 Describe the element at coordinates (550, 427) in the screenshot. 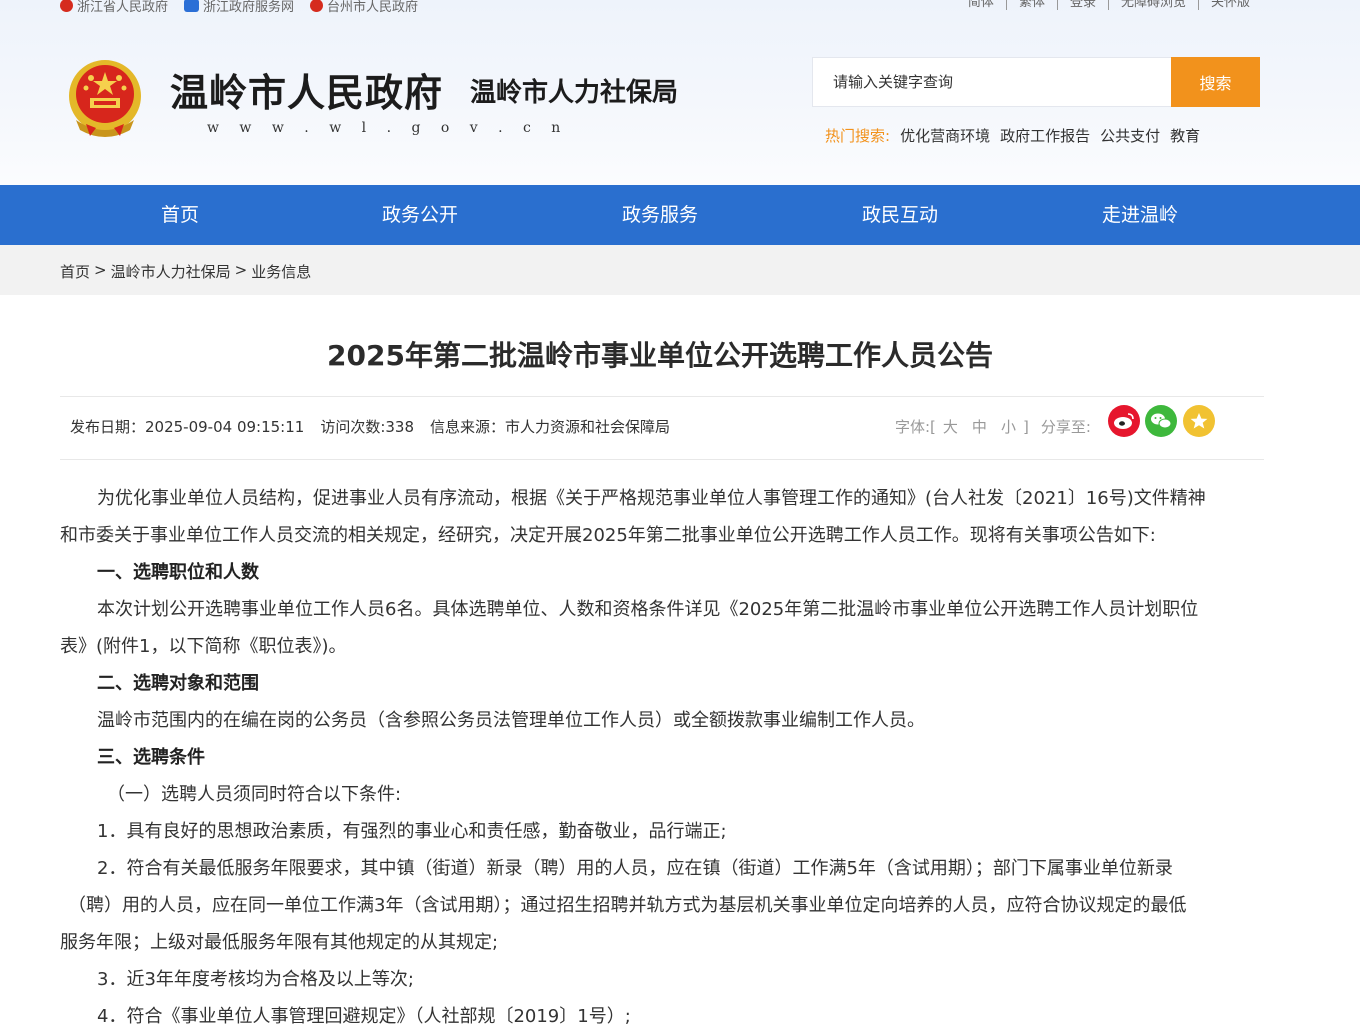

I see `info-source: 信息来源：市人力资源和社会保障局` at that location.